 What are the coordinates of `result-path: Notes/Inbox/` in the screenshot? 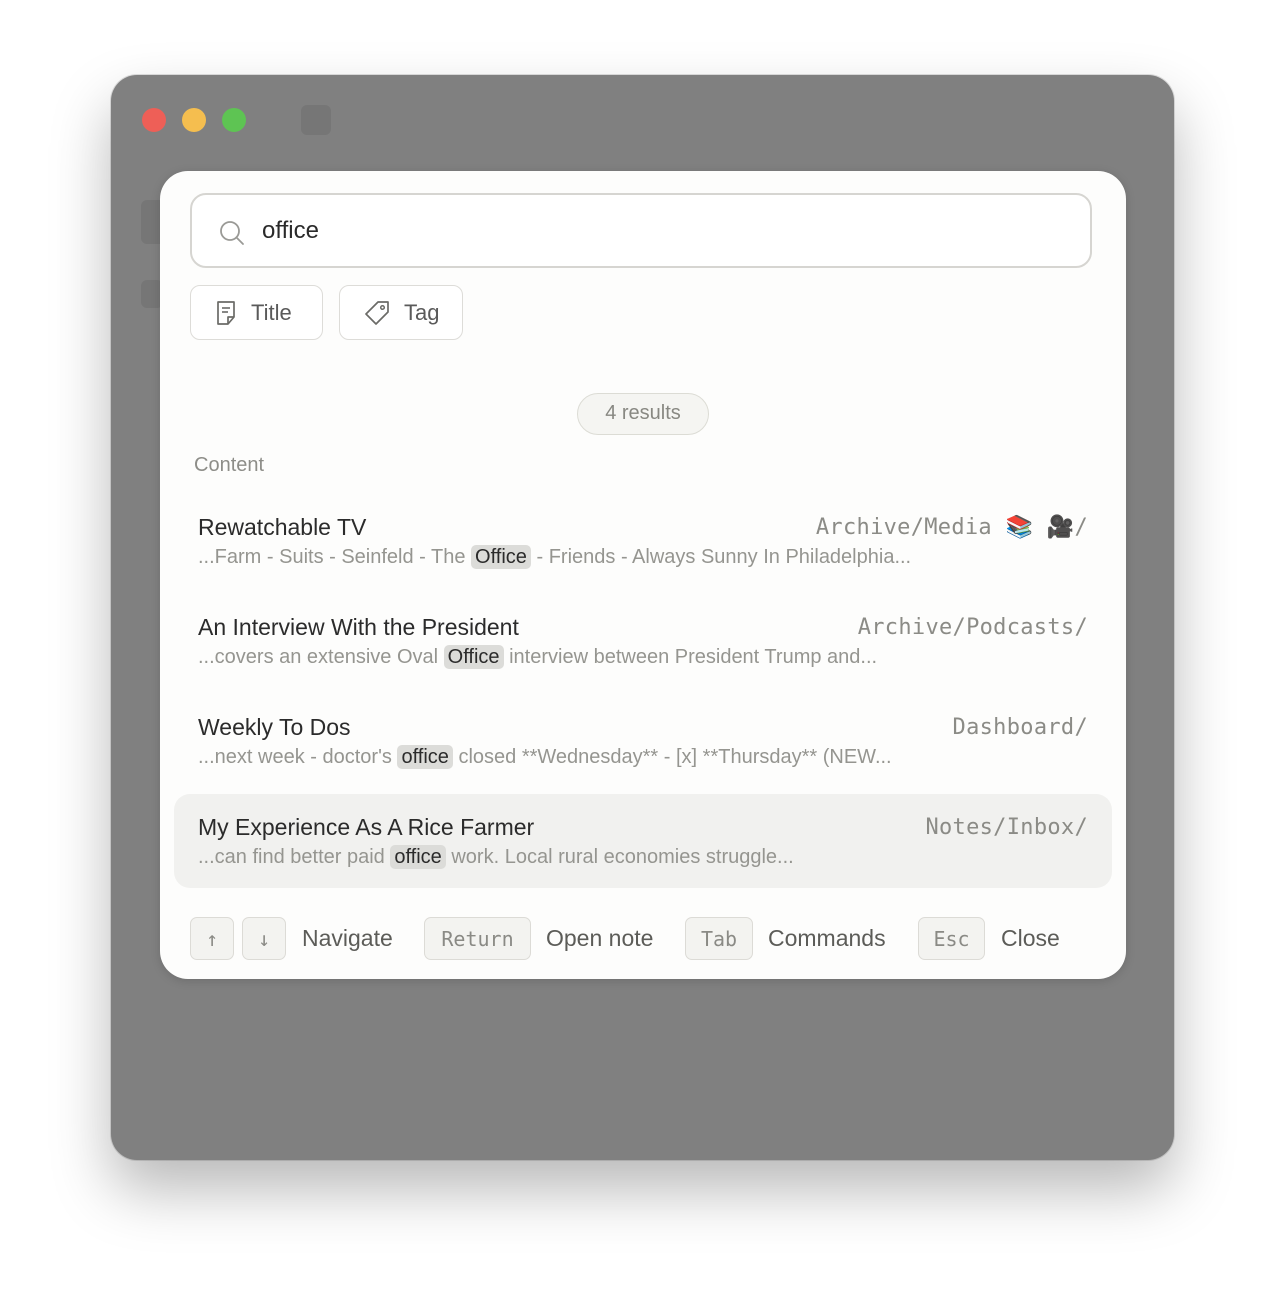 It's located at (1006, 827).